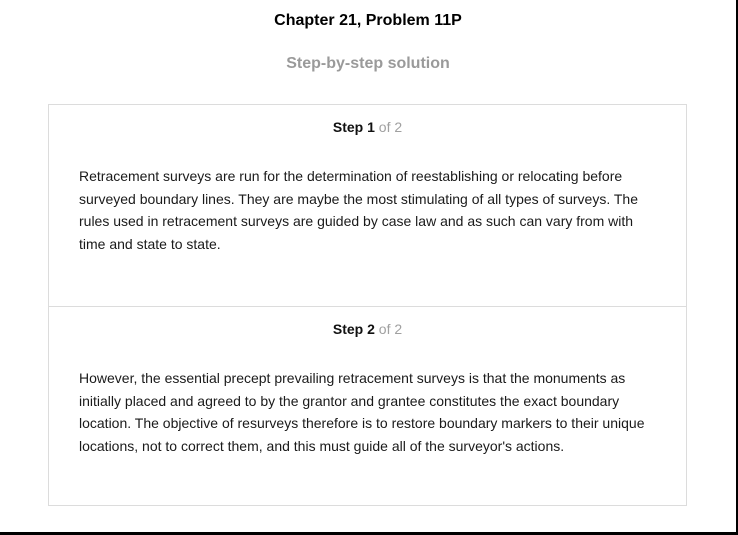 This screenshot has height=535, width=738. Describe the element at coordinates (368, 20) in the screenshot. I see `page-title: Chapter 21, Problem 11P` at that location.